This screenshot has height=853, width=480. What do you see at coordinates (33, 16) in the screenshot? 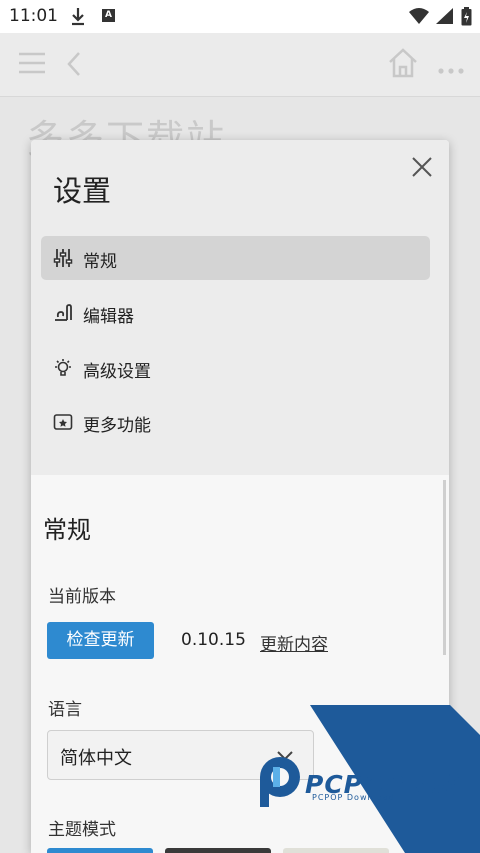
I see `status-time: 11:01` at bounding box center [33, 16].